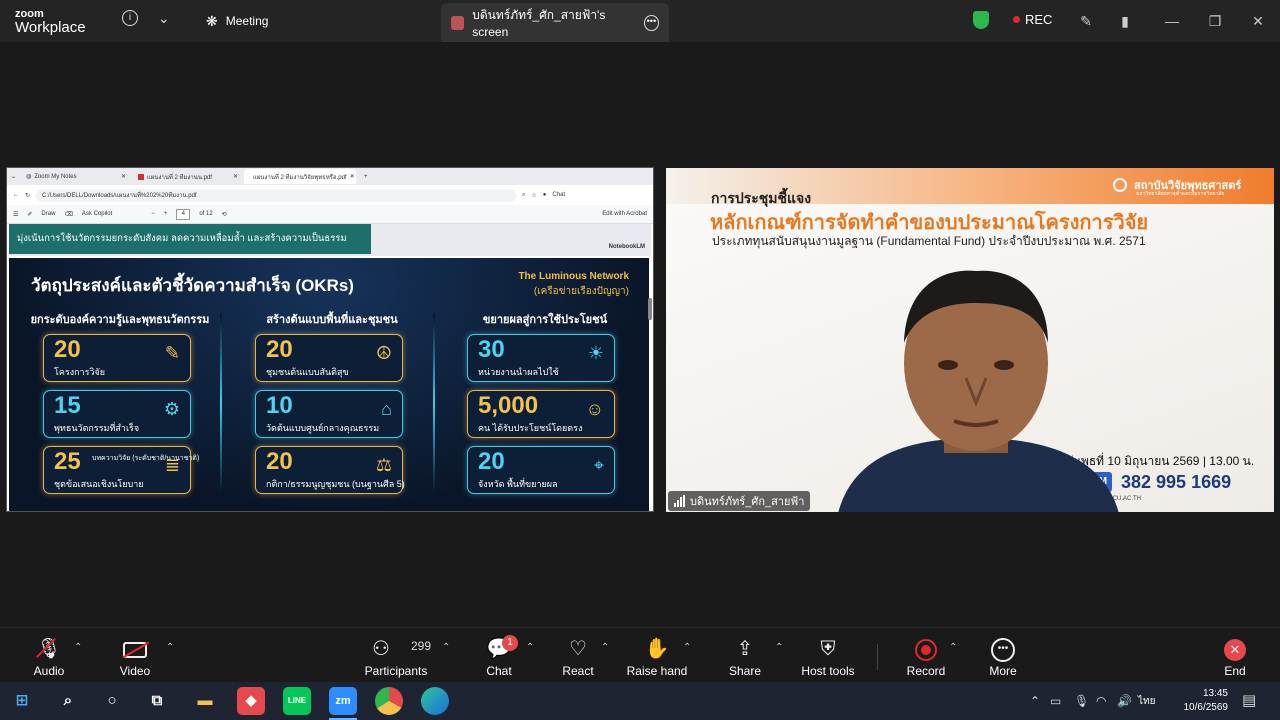 The width and height of the screenshot is (1280, 720). What do you see at coordinates (224, 214) in the screenshot?
I see `rotate-icon: ⟲` at bounding box center [224, 214].